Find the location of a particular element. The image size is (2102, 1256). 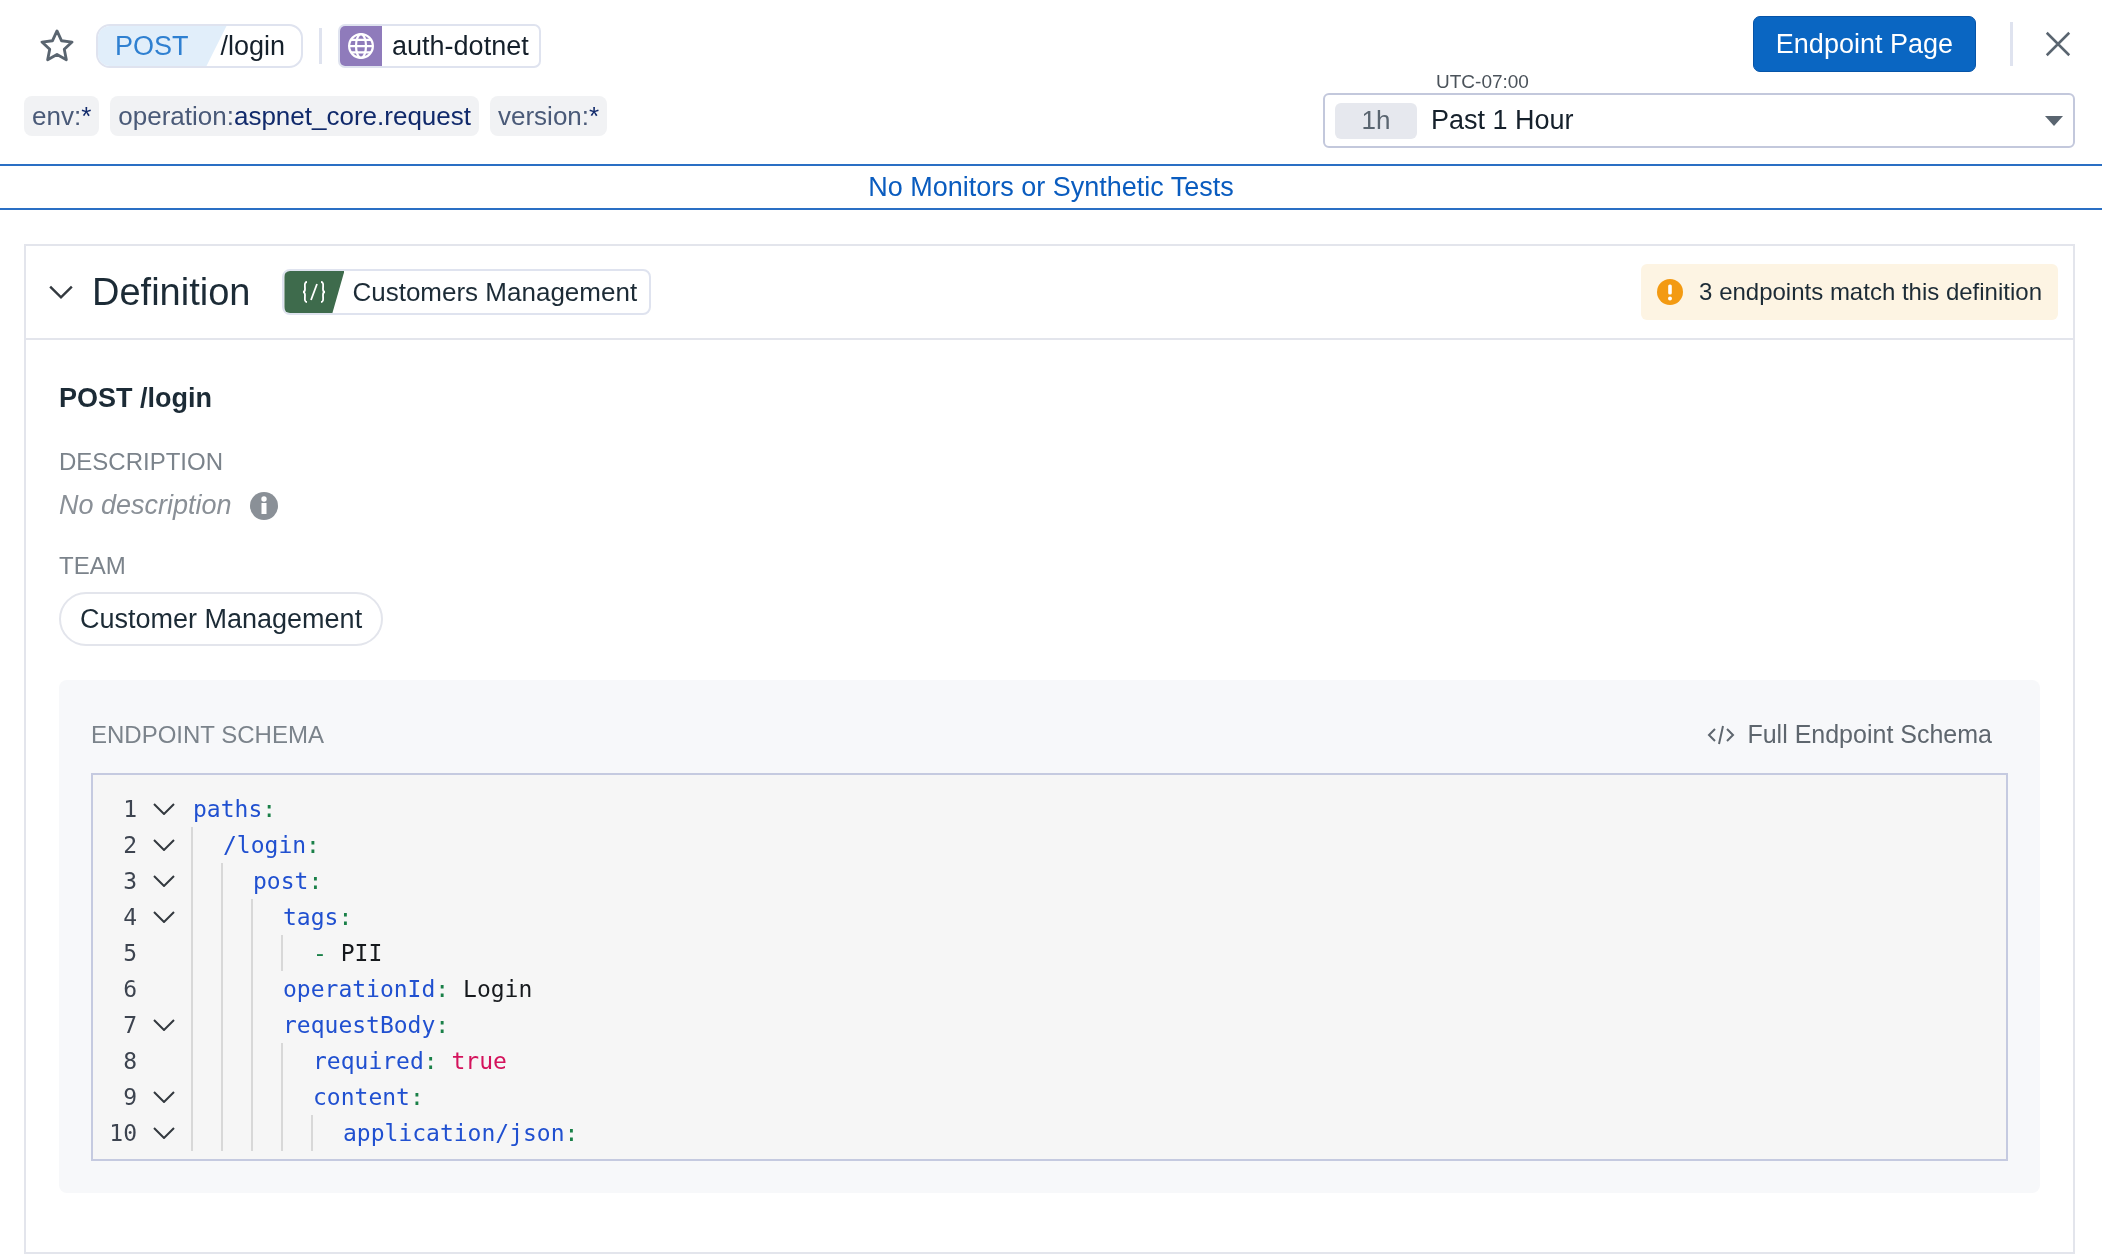

filter-tag: operation:aspnet_core.request is located at coordinates (294, 116).